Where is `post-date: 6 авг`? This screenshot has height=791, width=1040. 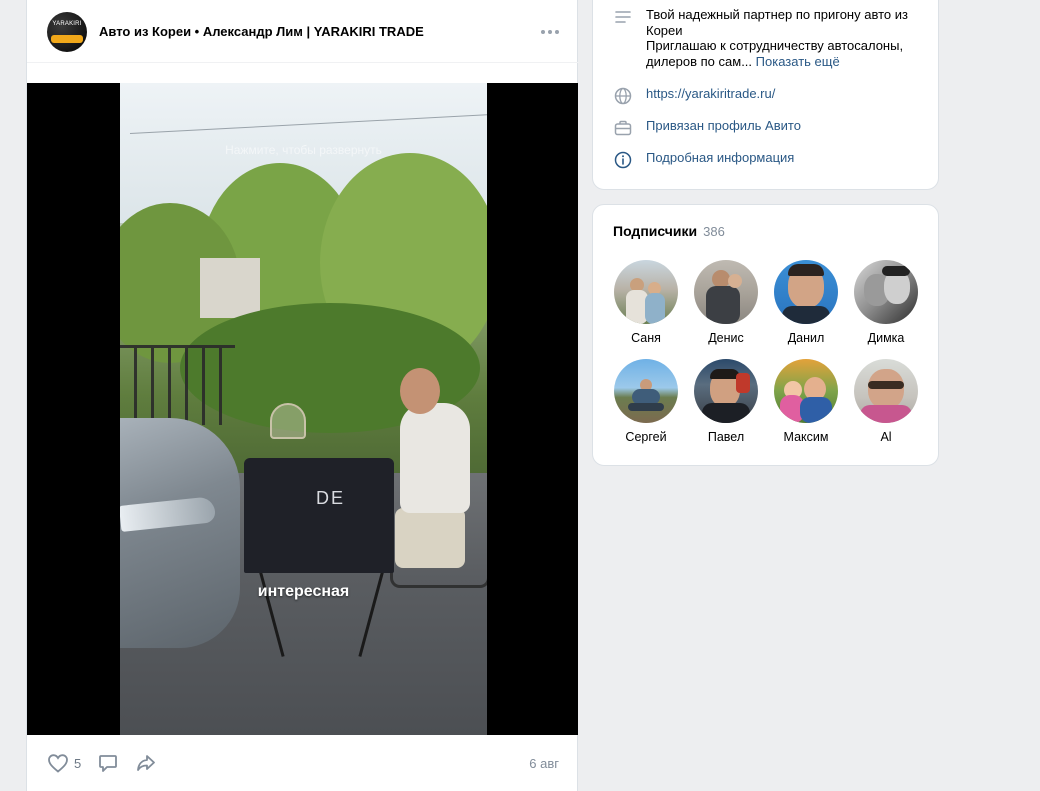 post-date: 6 авг is located at coordinates (544, 763).